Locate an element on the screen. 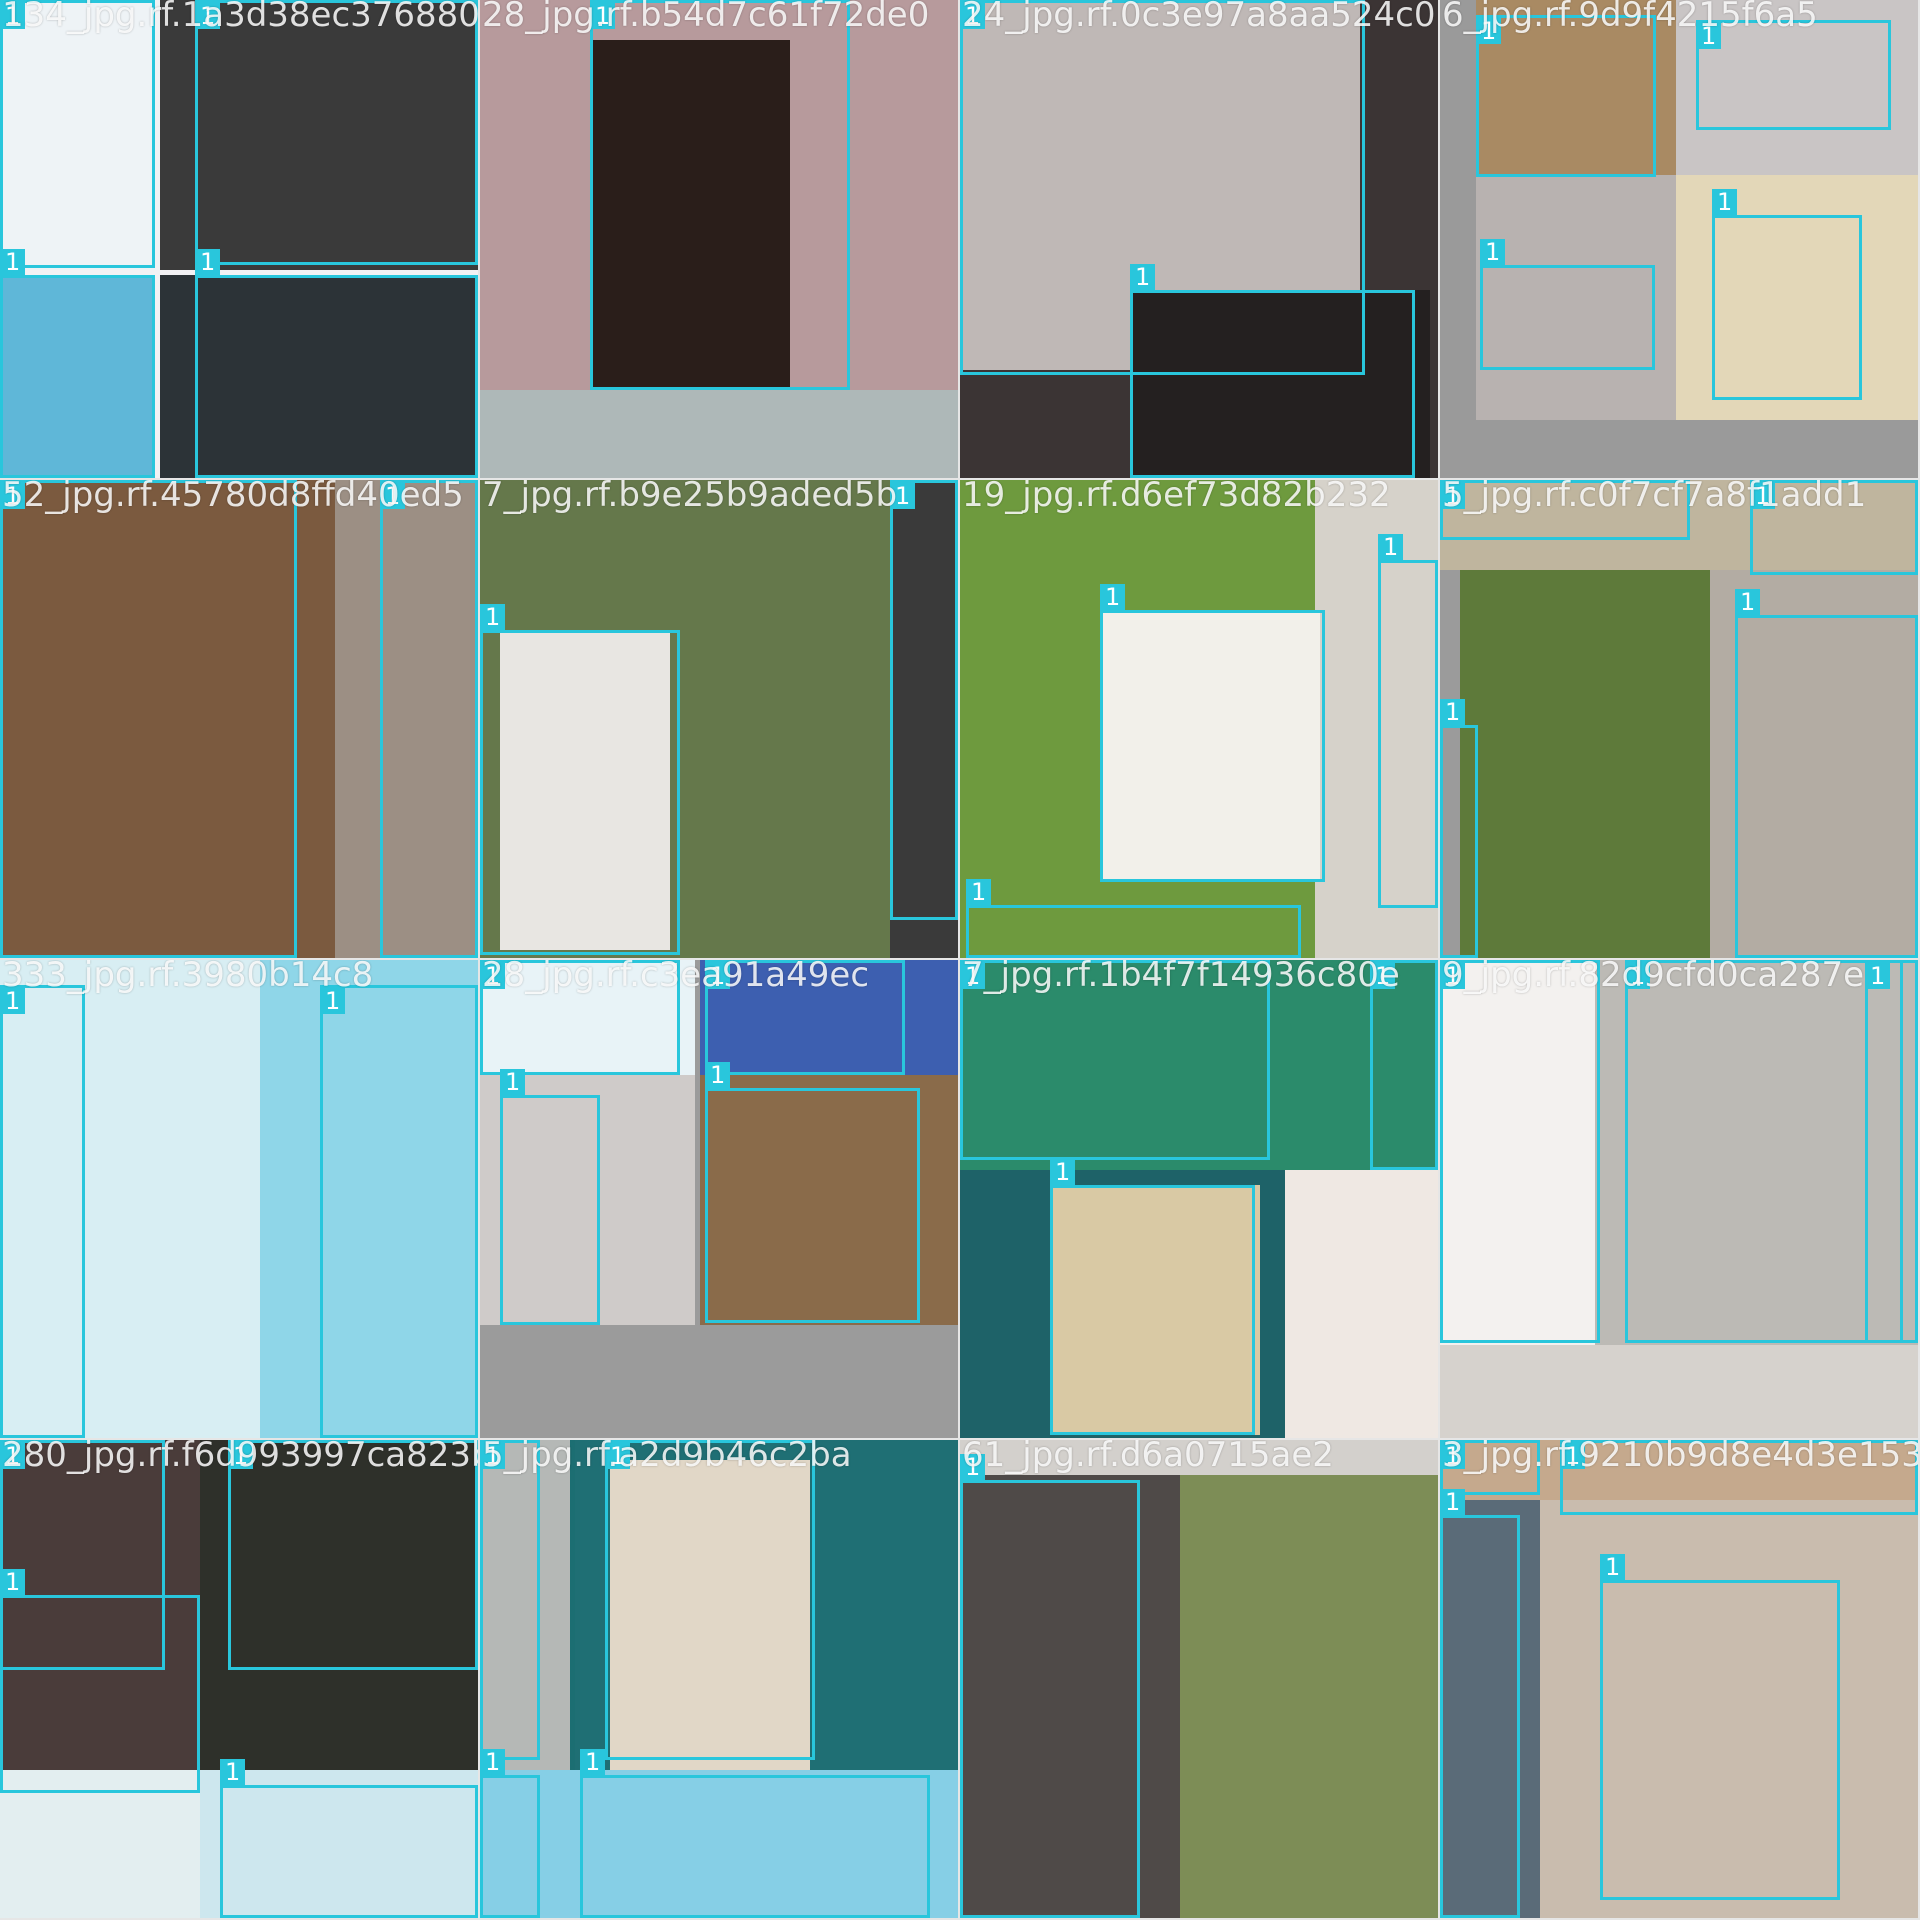  mosaic-tile: 1 1 52_jpg.rf.45780d8ffd40ed5 is located at coordinates (239, 719).